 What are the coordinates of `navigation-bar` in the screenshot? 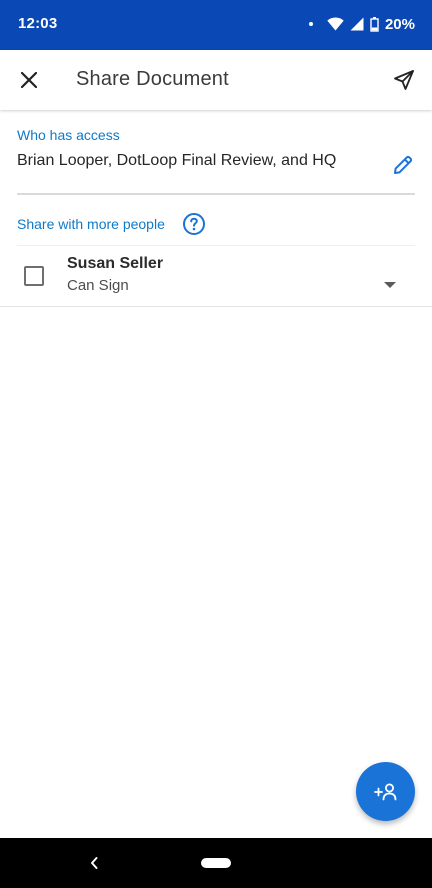 It's located at (216, 863).